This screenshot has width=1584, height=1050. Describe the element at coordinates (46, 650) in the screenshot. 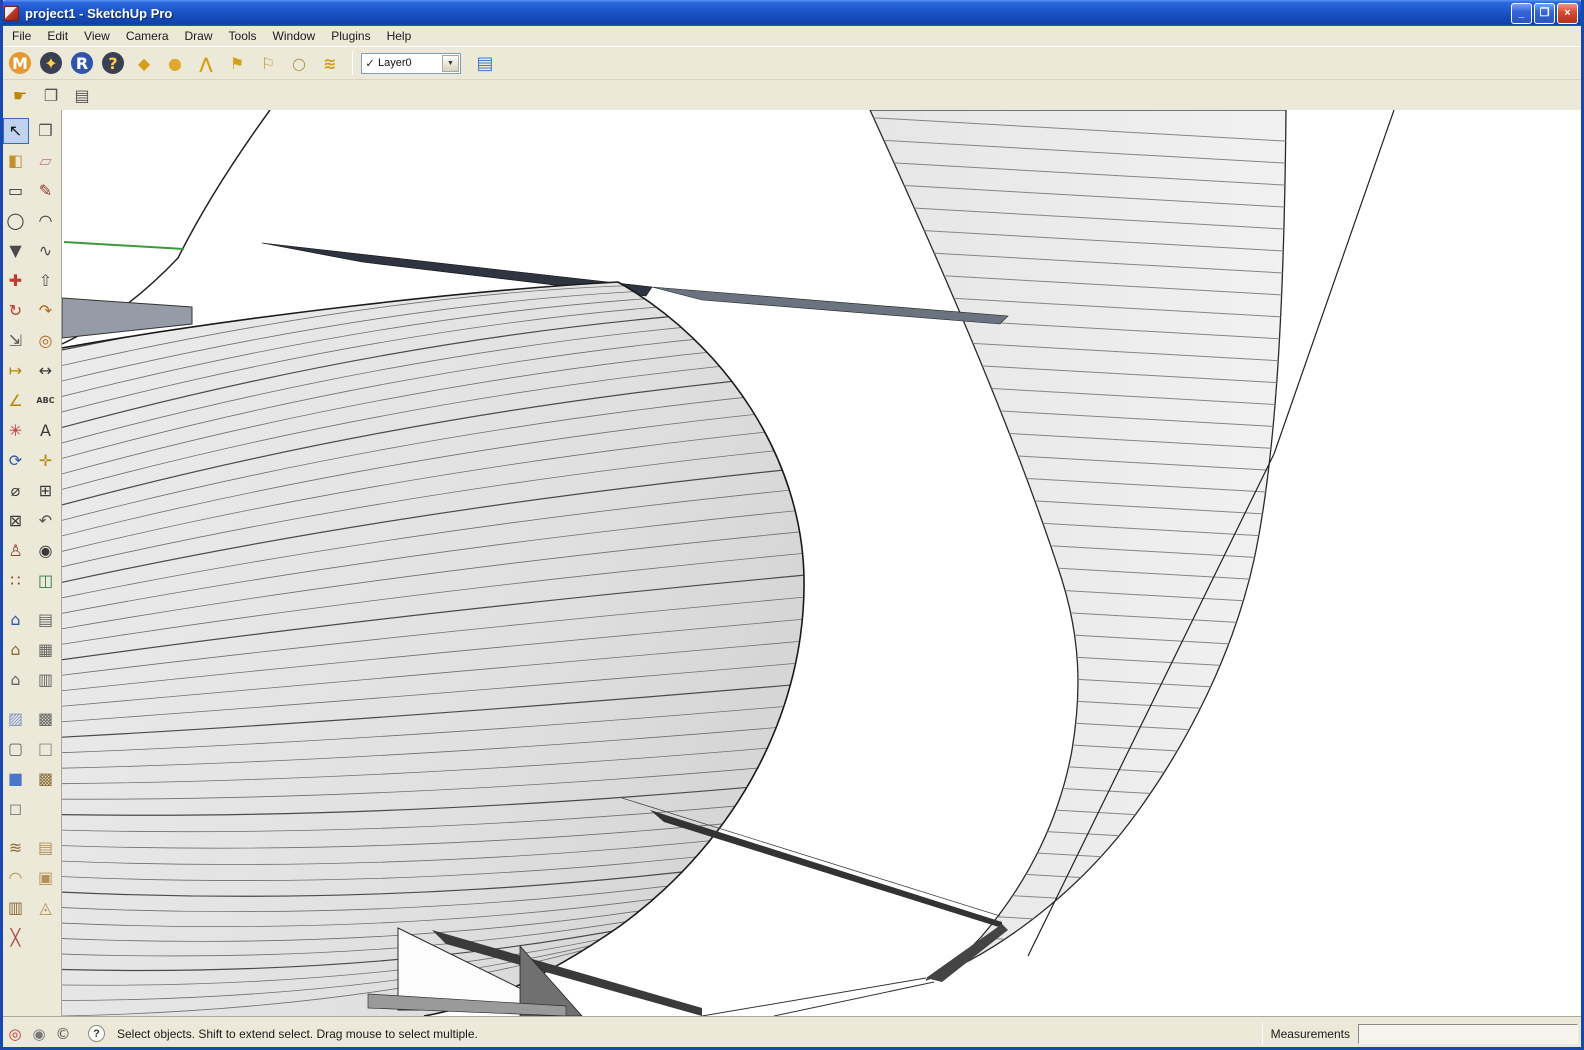

I see `right-view-icon: ▦` at that location.